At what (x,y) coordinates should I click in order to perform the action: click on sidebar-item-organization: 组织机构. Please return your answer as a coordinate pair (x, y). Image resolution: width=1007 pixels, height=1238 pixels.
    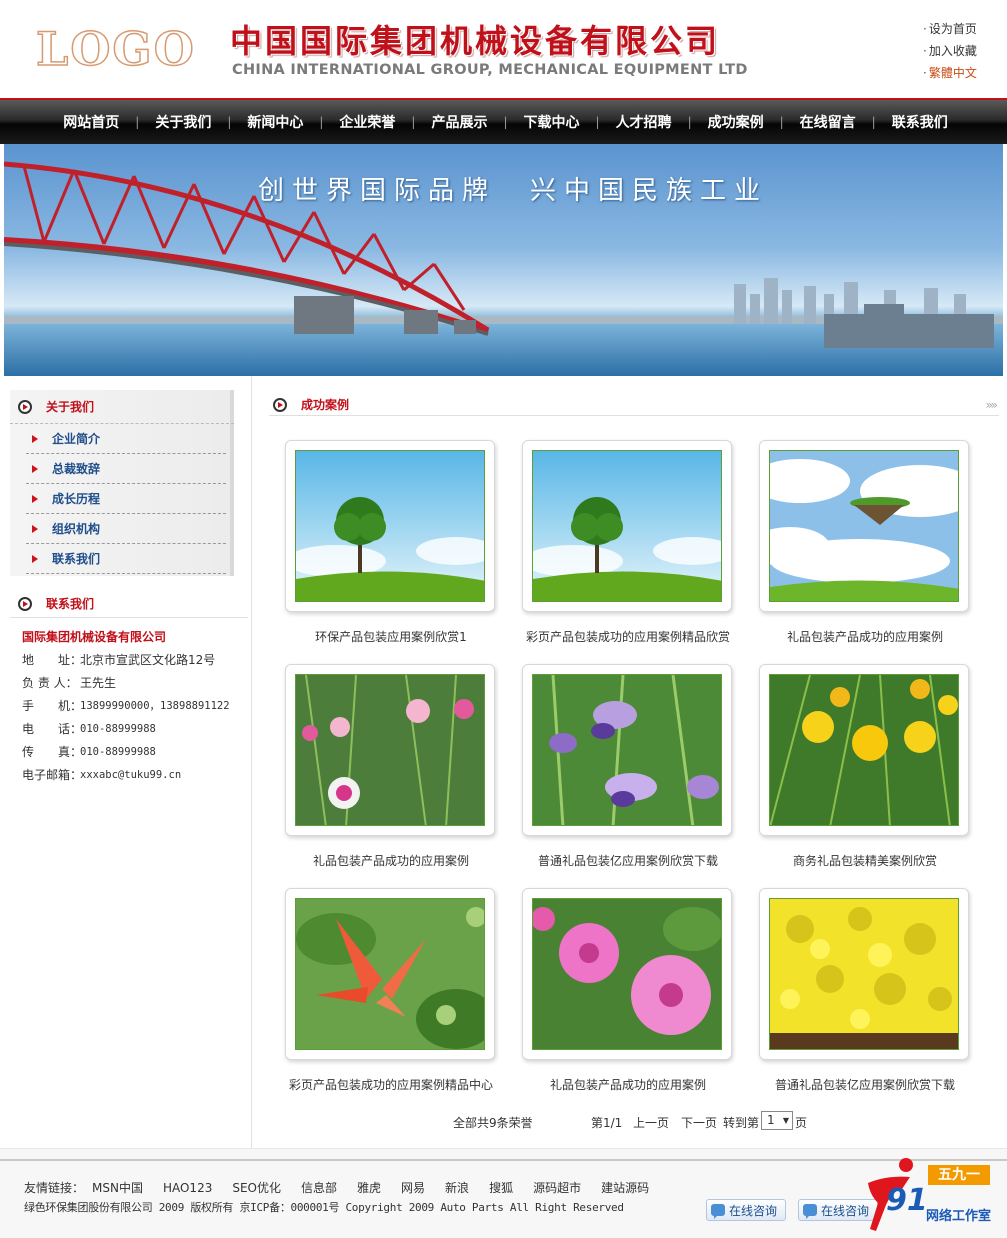
    Looking at the image, I should click on (126, 529).